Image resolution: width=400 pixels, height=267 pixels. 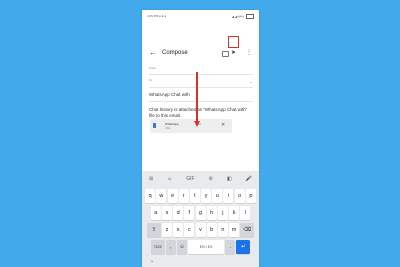 What do you see at coordinates (225, 54) in the screenshot?
I see `paperclip-icon` at bounding box center [225, 54].